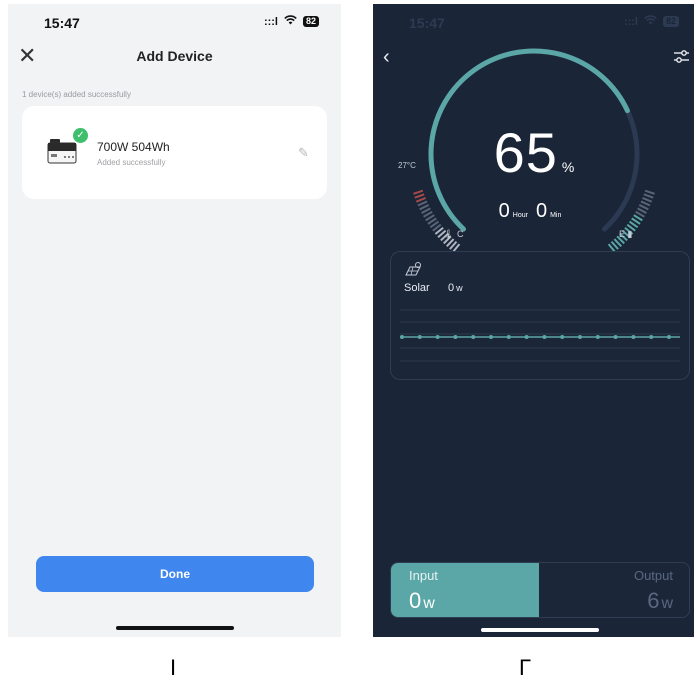 The height and width of the screenshot is (687, 694). Describe the element at coordinates (449, 234) in the screenshot. I see `thermometer-icon: 🌡` at that location.